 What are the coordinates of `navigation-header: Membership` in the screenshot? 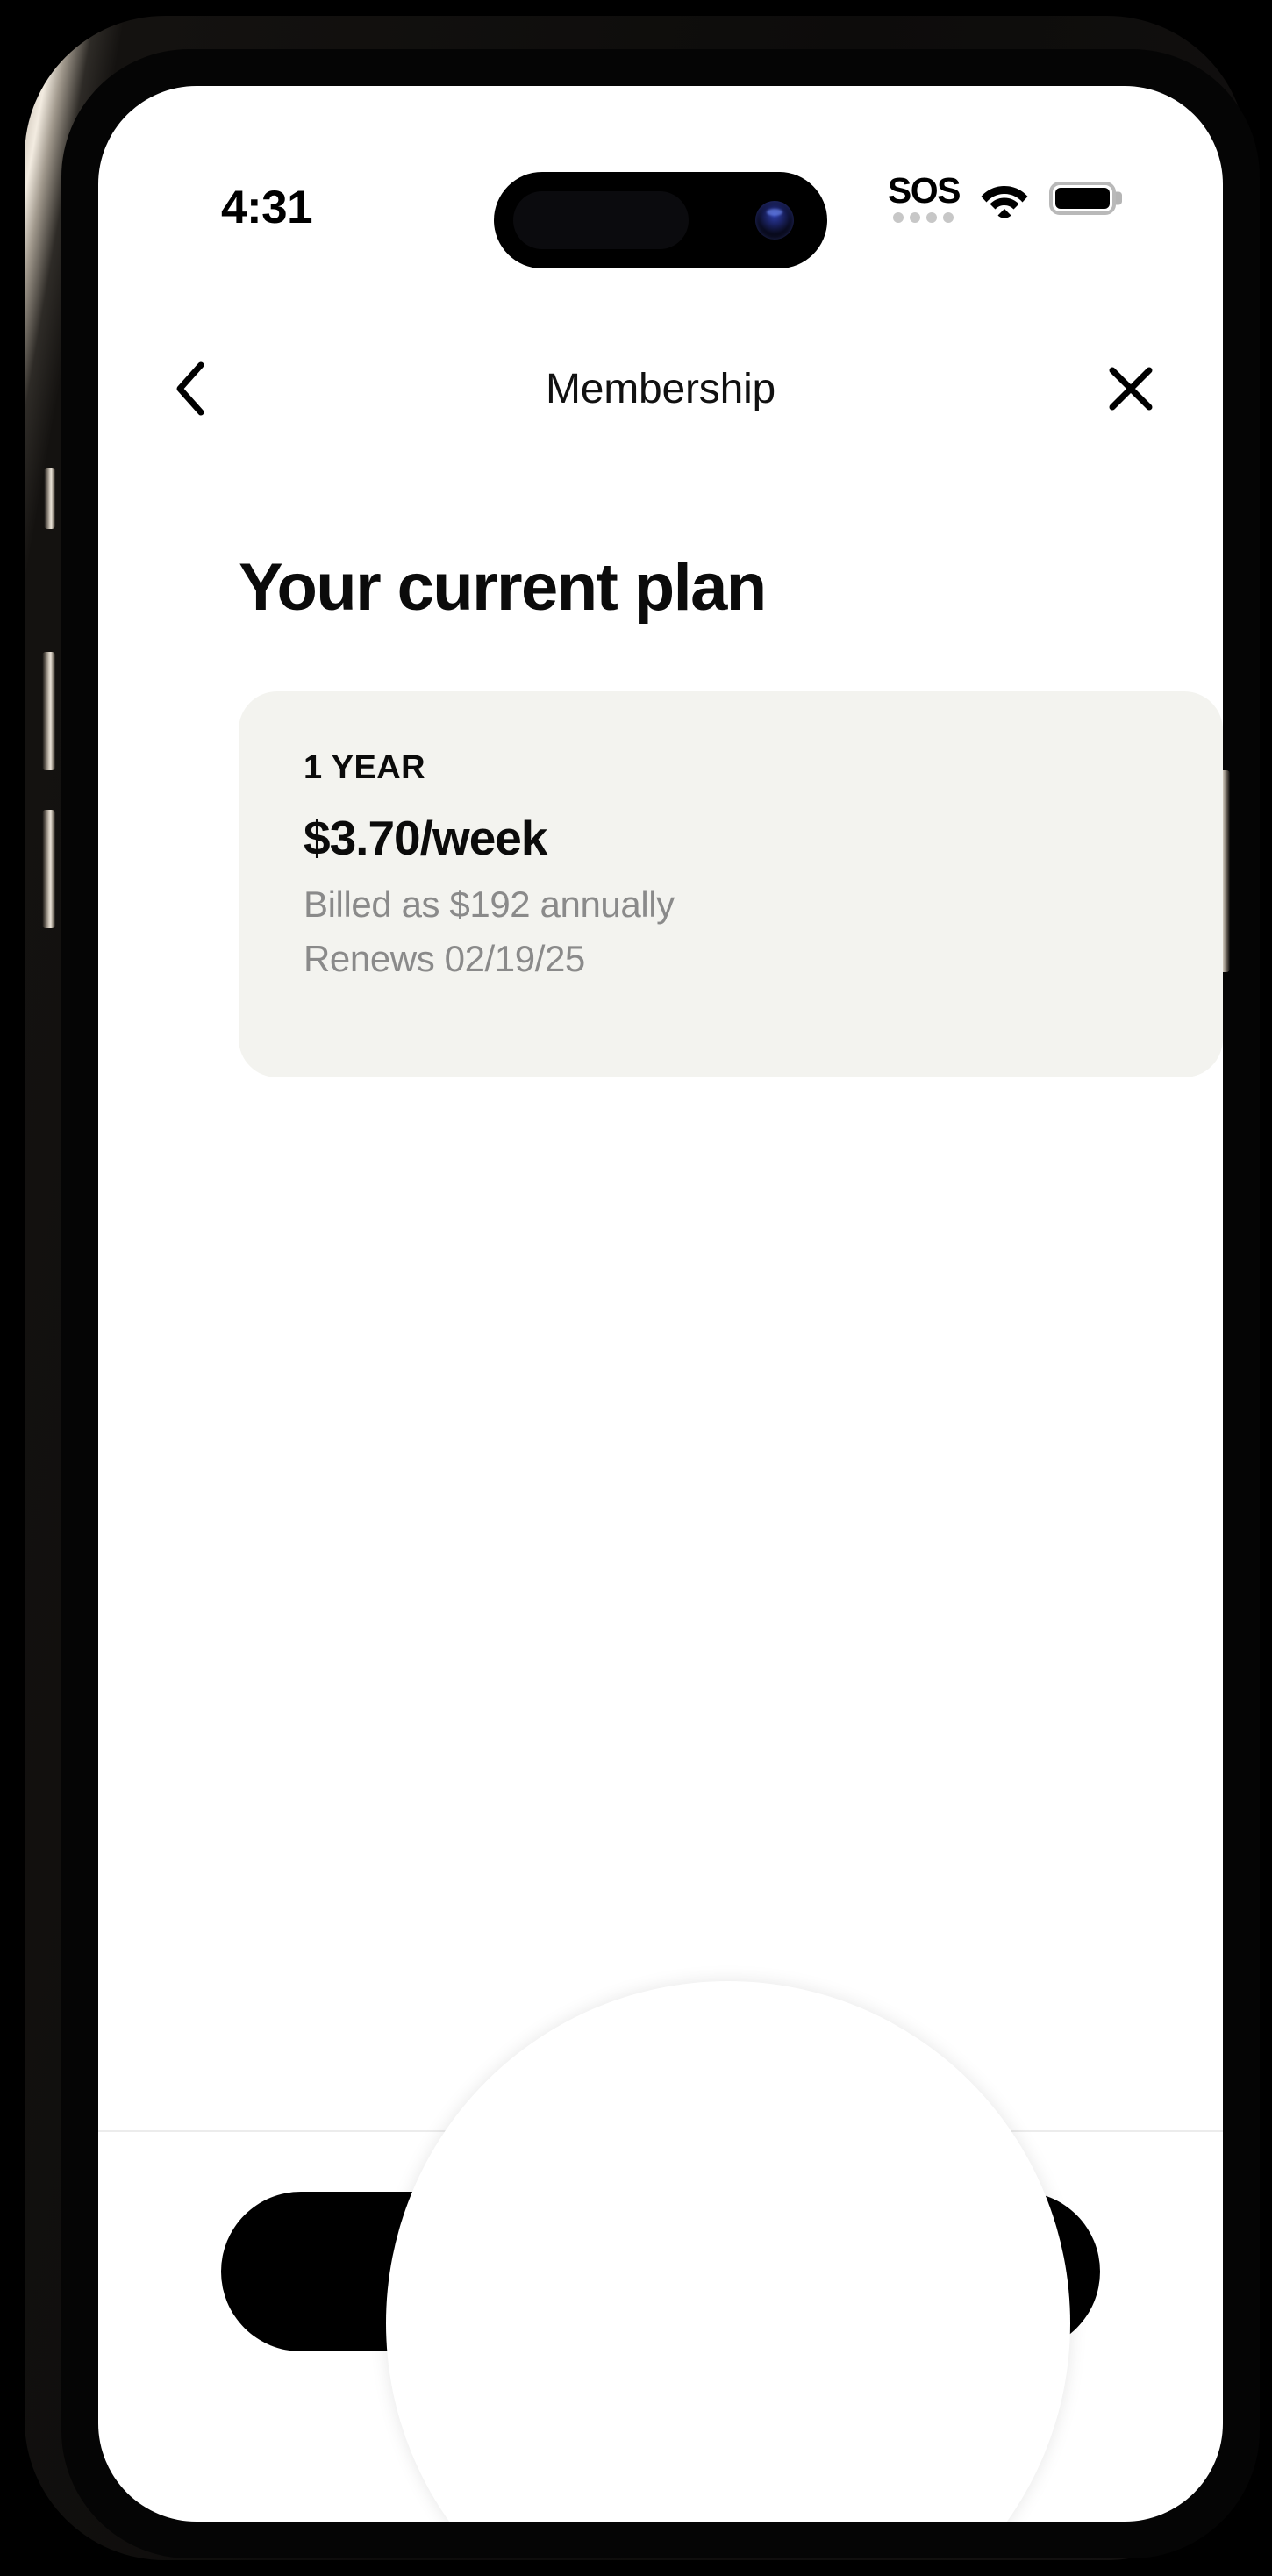 It's located at (660, 389).